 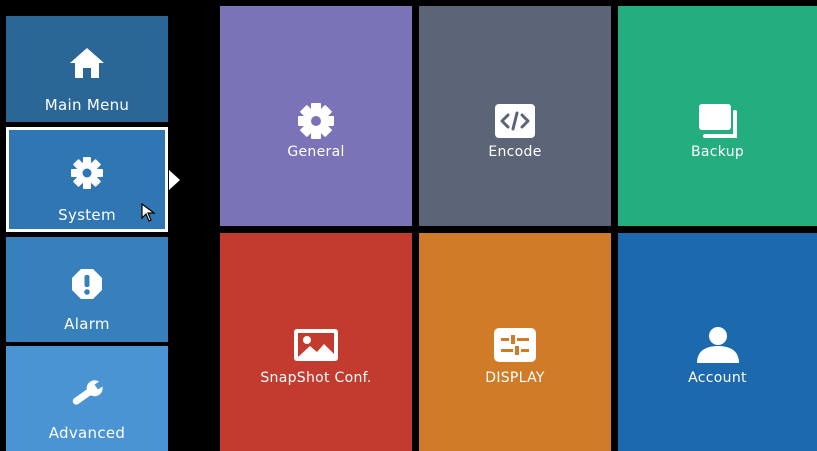 What do you see at coordinates (87, 324) in the screenshot?
I see `sidebar-item-label: Alarm` at bounding box center [87, 324].